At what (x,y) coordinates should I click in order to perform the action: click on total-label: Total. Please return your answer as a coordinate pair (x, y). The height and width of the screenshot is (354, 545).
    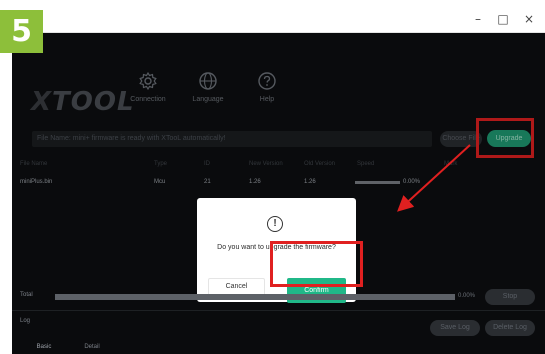
    Looking at the image, I should click on (26, 295).